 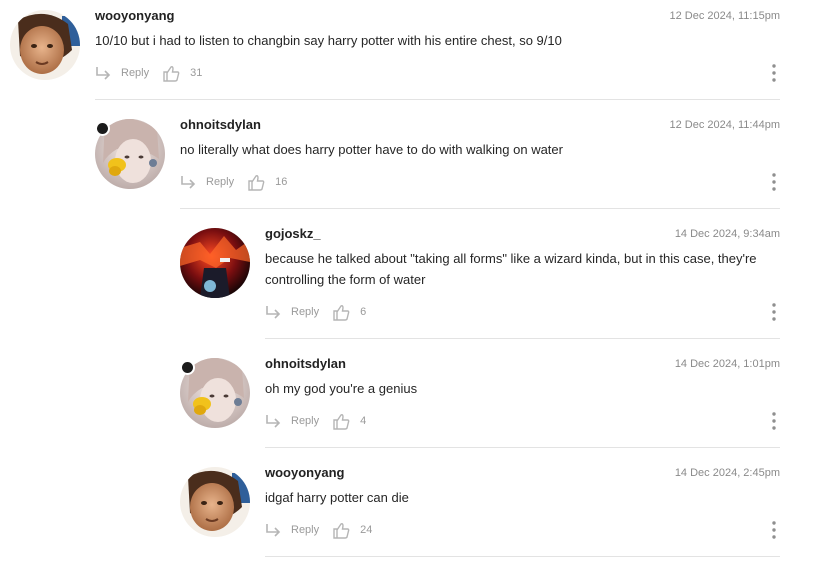 What do you see at coordinates (724, 125) in the screenshot?
I see `timestamp: 12 Dec 2024, 11:44pm` at bounding box center [724, 125].